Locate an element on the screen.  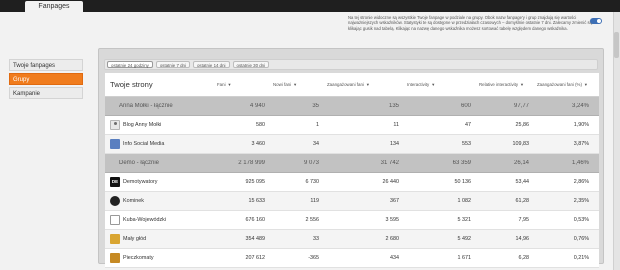
row-fans: 207 612 is located at coordinates (255, 258).